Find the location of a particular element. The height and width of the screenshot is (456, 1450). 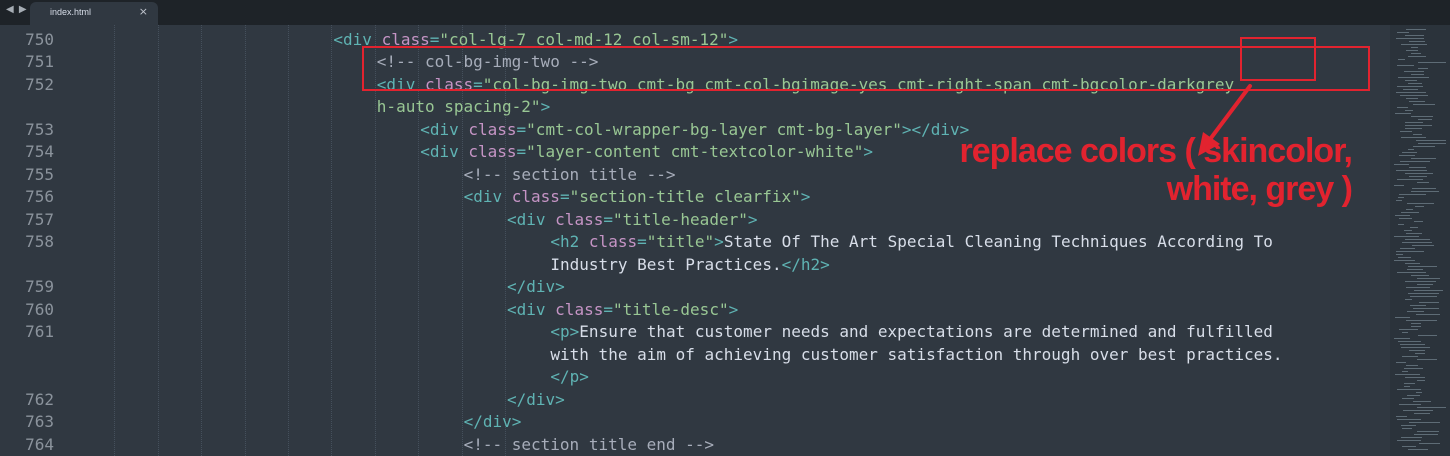

line-number: 753 is located at coordinates (39, 129).